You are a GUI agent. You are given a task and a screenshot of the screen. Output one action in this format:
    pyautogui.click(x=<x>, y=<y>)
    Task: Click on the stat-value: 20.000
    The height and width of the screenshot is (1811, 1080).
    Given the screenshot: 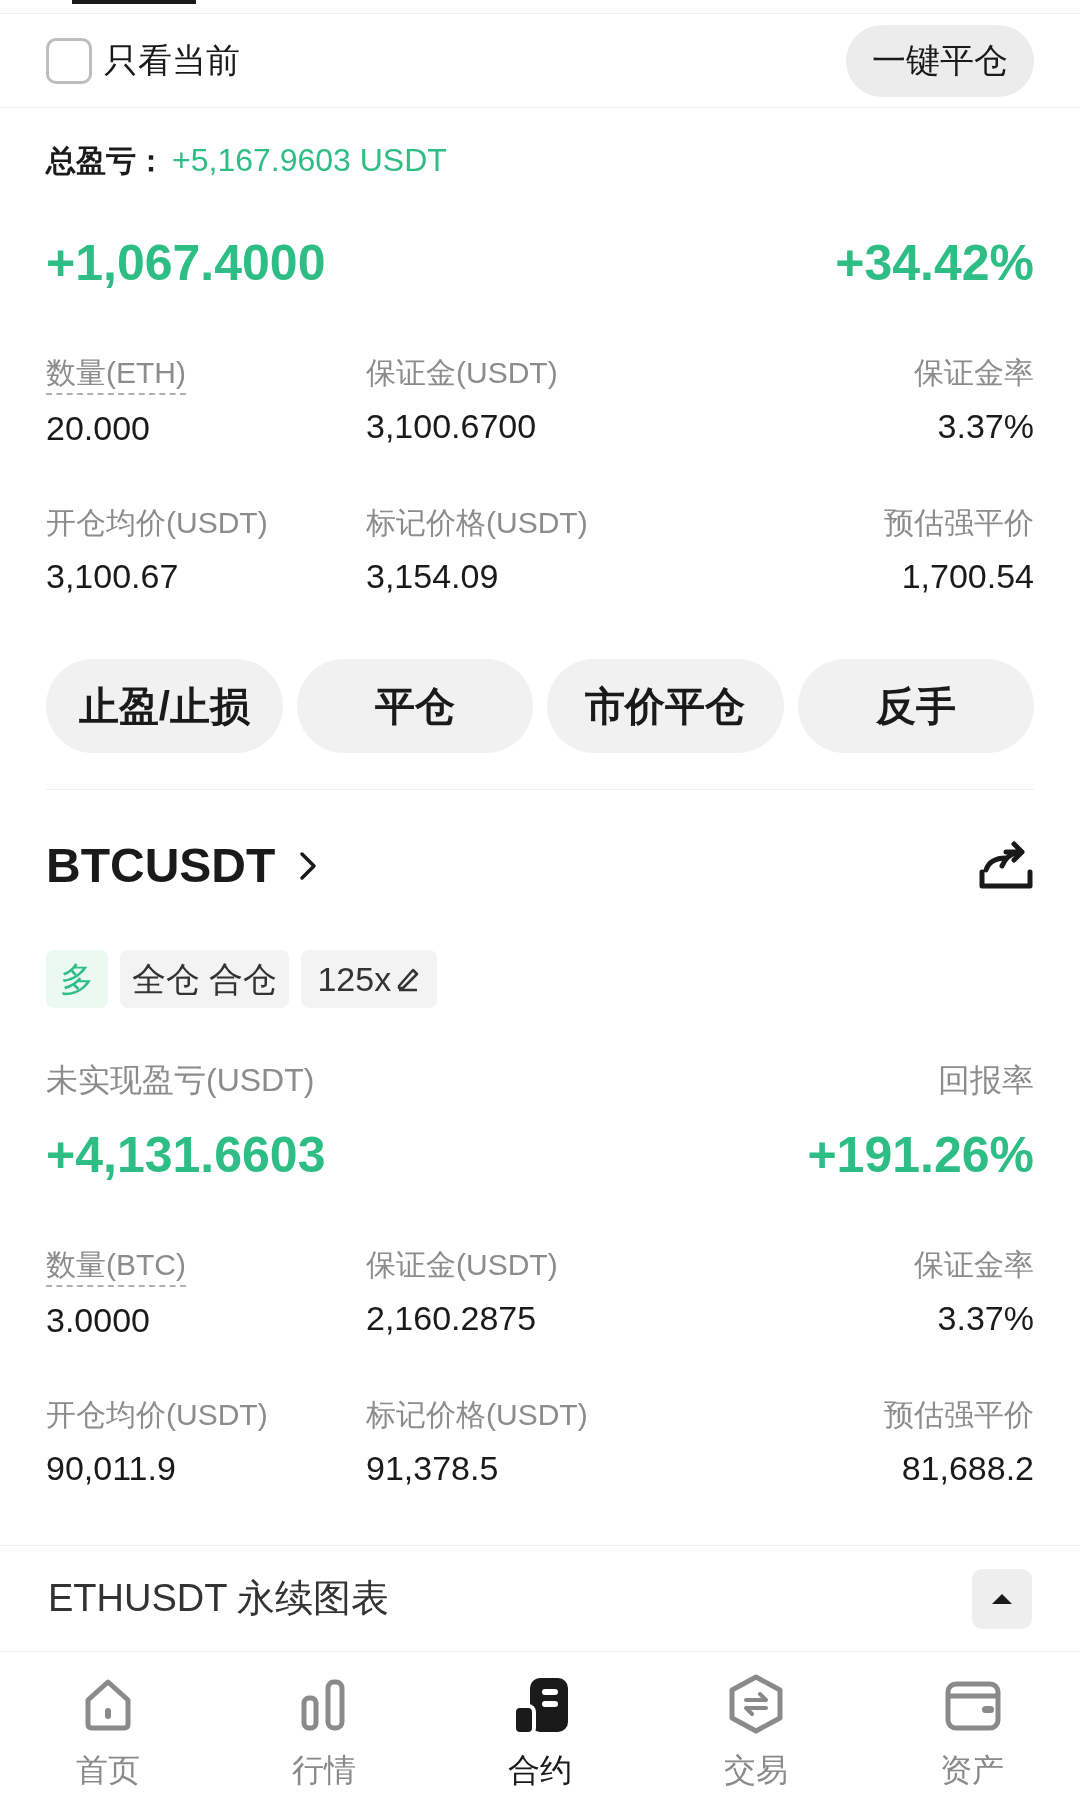 What is the action you would take?
    pyautogui.click(x=98, y=428)
    